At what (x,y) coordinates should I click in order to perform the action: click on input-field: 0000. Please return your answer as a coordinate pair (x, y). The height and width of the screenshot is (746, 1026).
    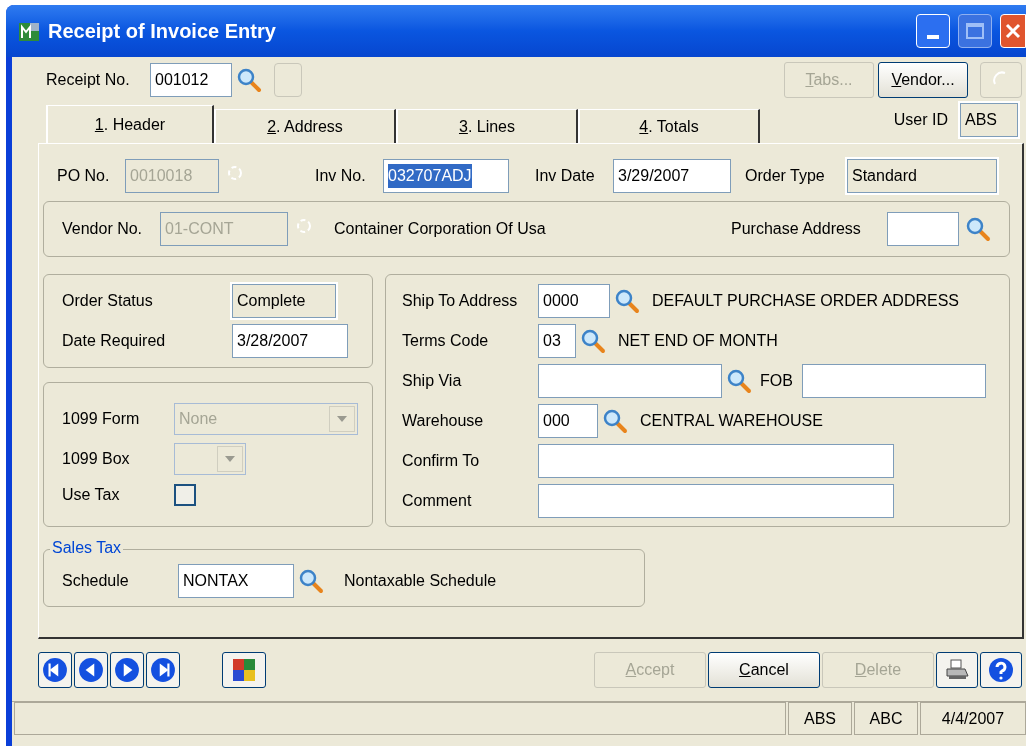
    Looking at the image, I should click on (574, 300).